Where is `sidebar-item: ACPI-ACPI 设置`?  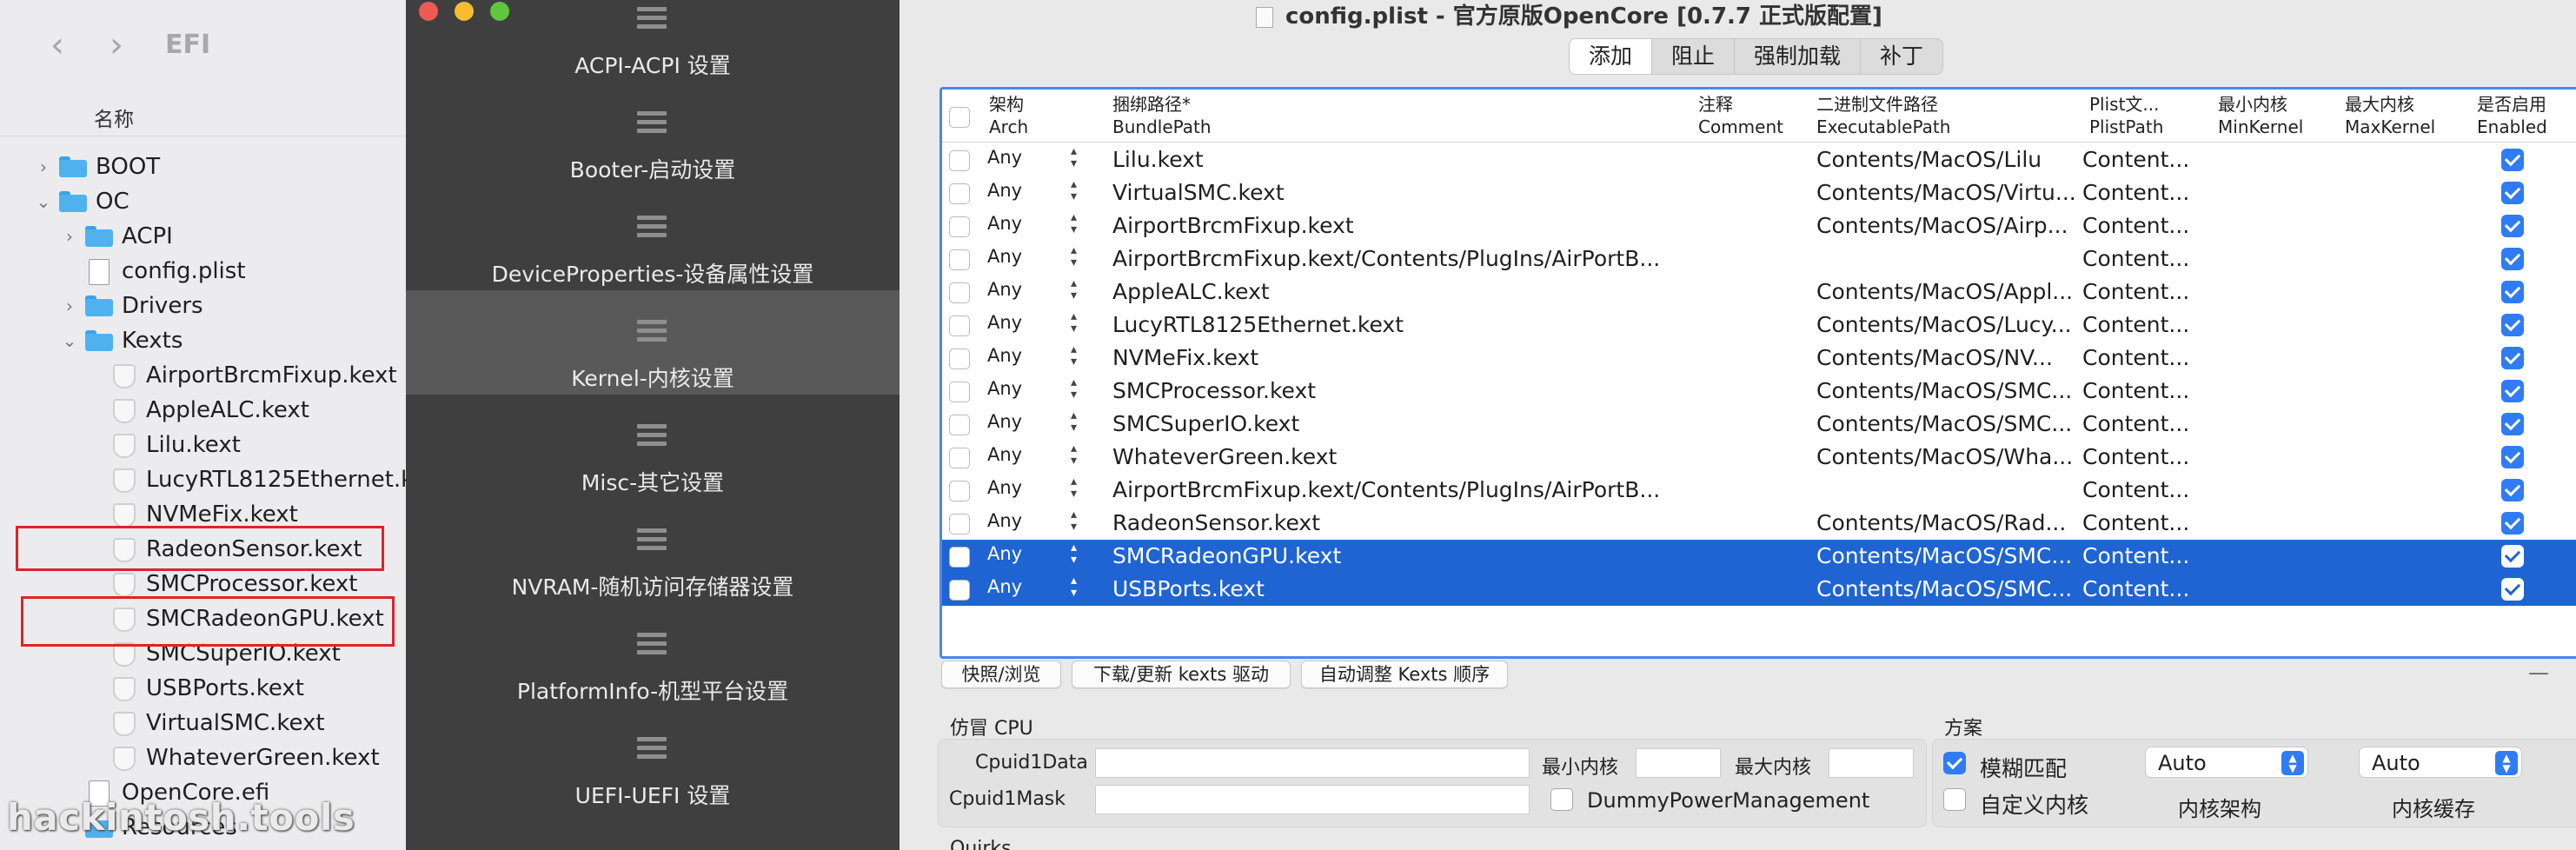 sidebar-item: ACPI-ACPI 设置 is located at coordinates (653, 41).